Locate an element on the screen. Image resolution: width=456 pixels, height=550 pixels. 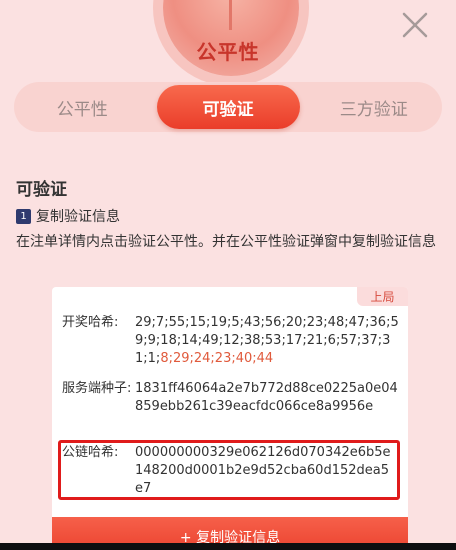
close-button is located at coordinates (415, 25).